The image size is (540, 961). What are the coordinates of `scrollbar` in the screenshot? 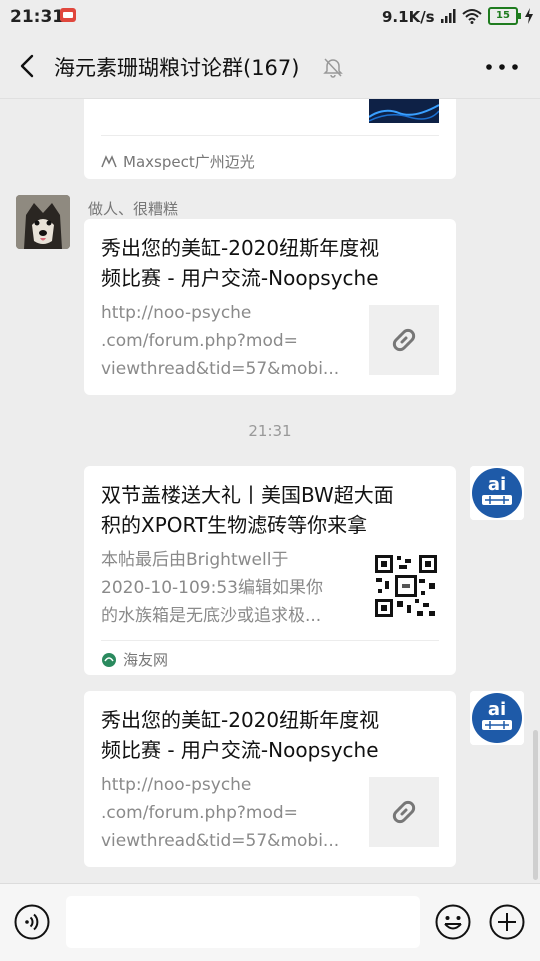 It's located at (535, 805).